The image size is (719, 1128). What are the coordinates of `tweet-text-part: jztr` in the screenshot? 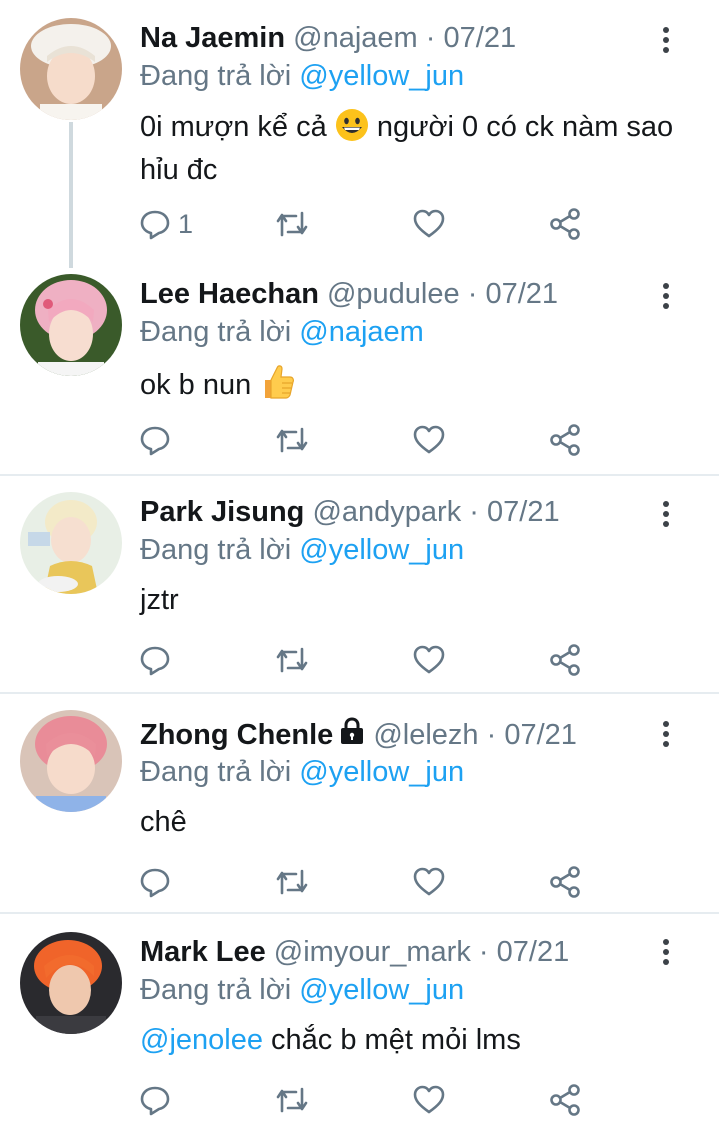 It's located at (159, 600).